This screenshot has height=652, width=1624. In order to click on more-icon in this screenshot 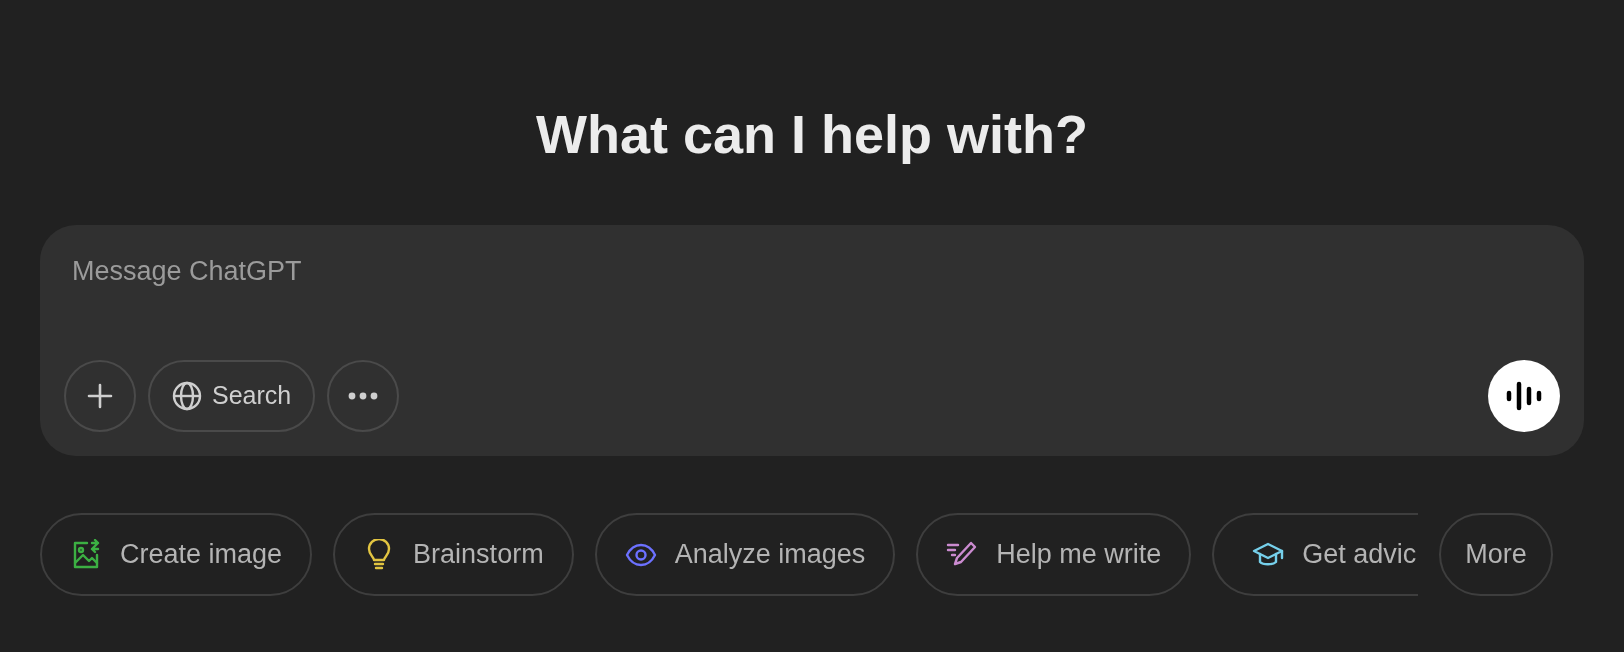, I will do `click(363, 396)`.